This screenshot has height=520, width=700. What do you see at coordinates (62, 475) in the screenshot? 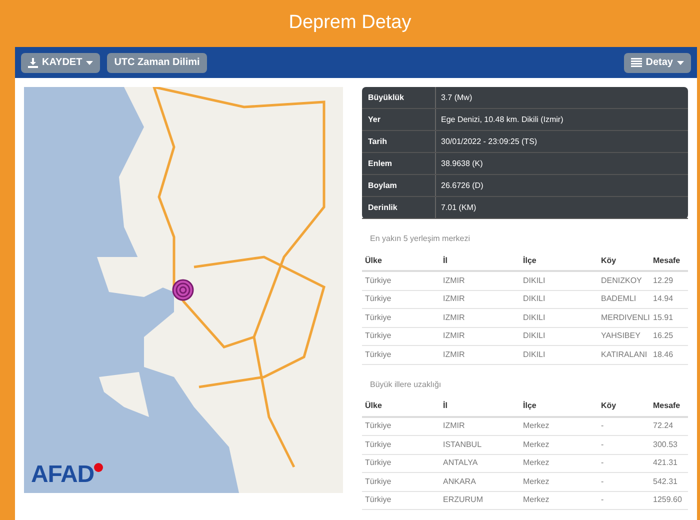
I see `map-logo: AFAD` at bounding box center [62, 475].